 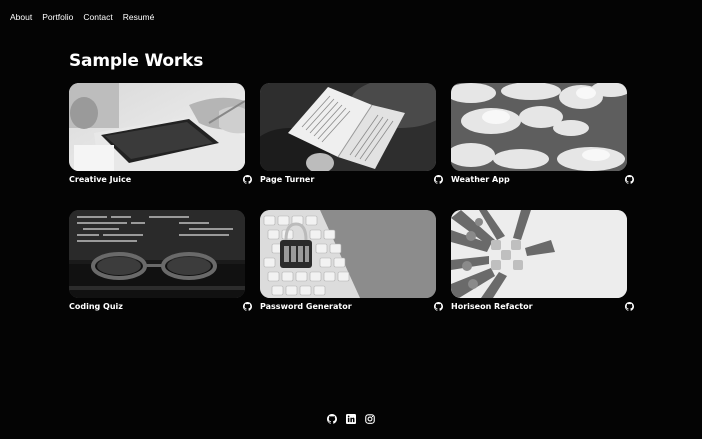 I want to click on puzzle-hands-photo, so click(x=539, y=254).